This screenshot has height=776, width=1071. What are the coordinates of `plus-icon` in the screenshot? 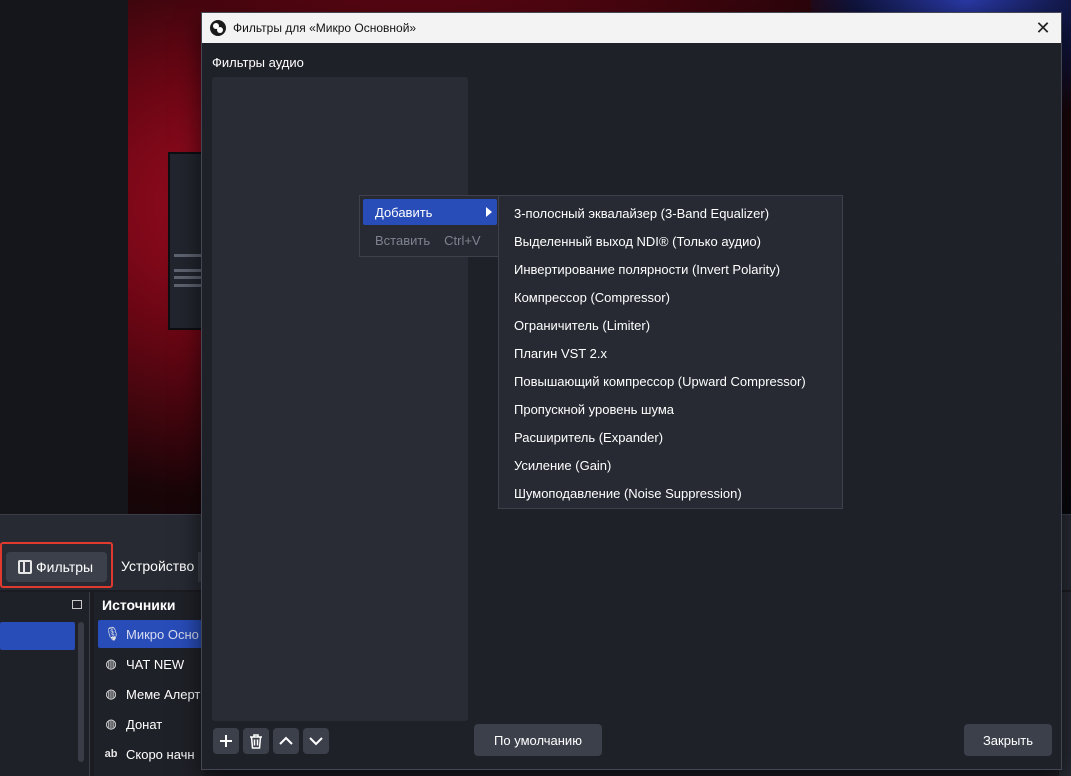 It's located at (226, 741).